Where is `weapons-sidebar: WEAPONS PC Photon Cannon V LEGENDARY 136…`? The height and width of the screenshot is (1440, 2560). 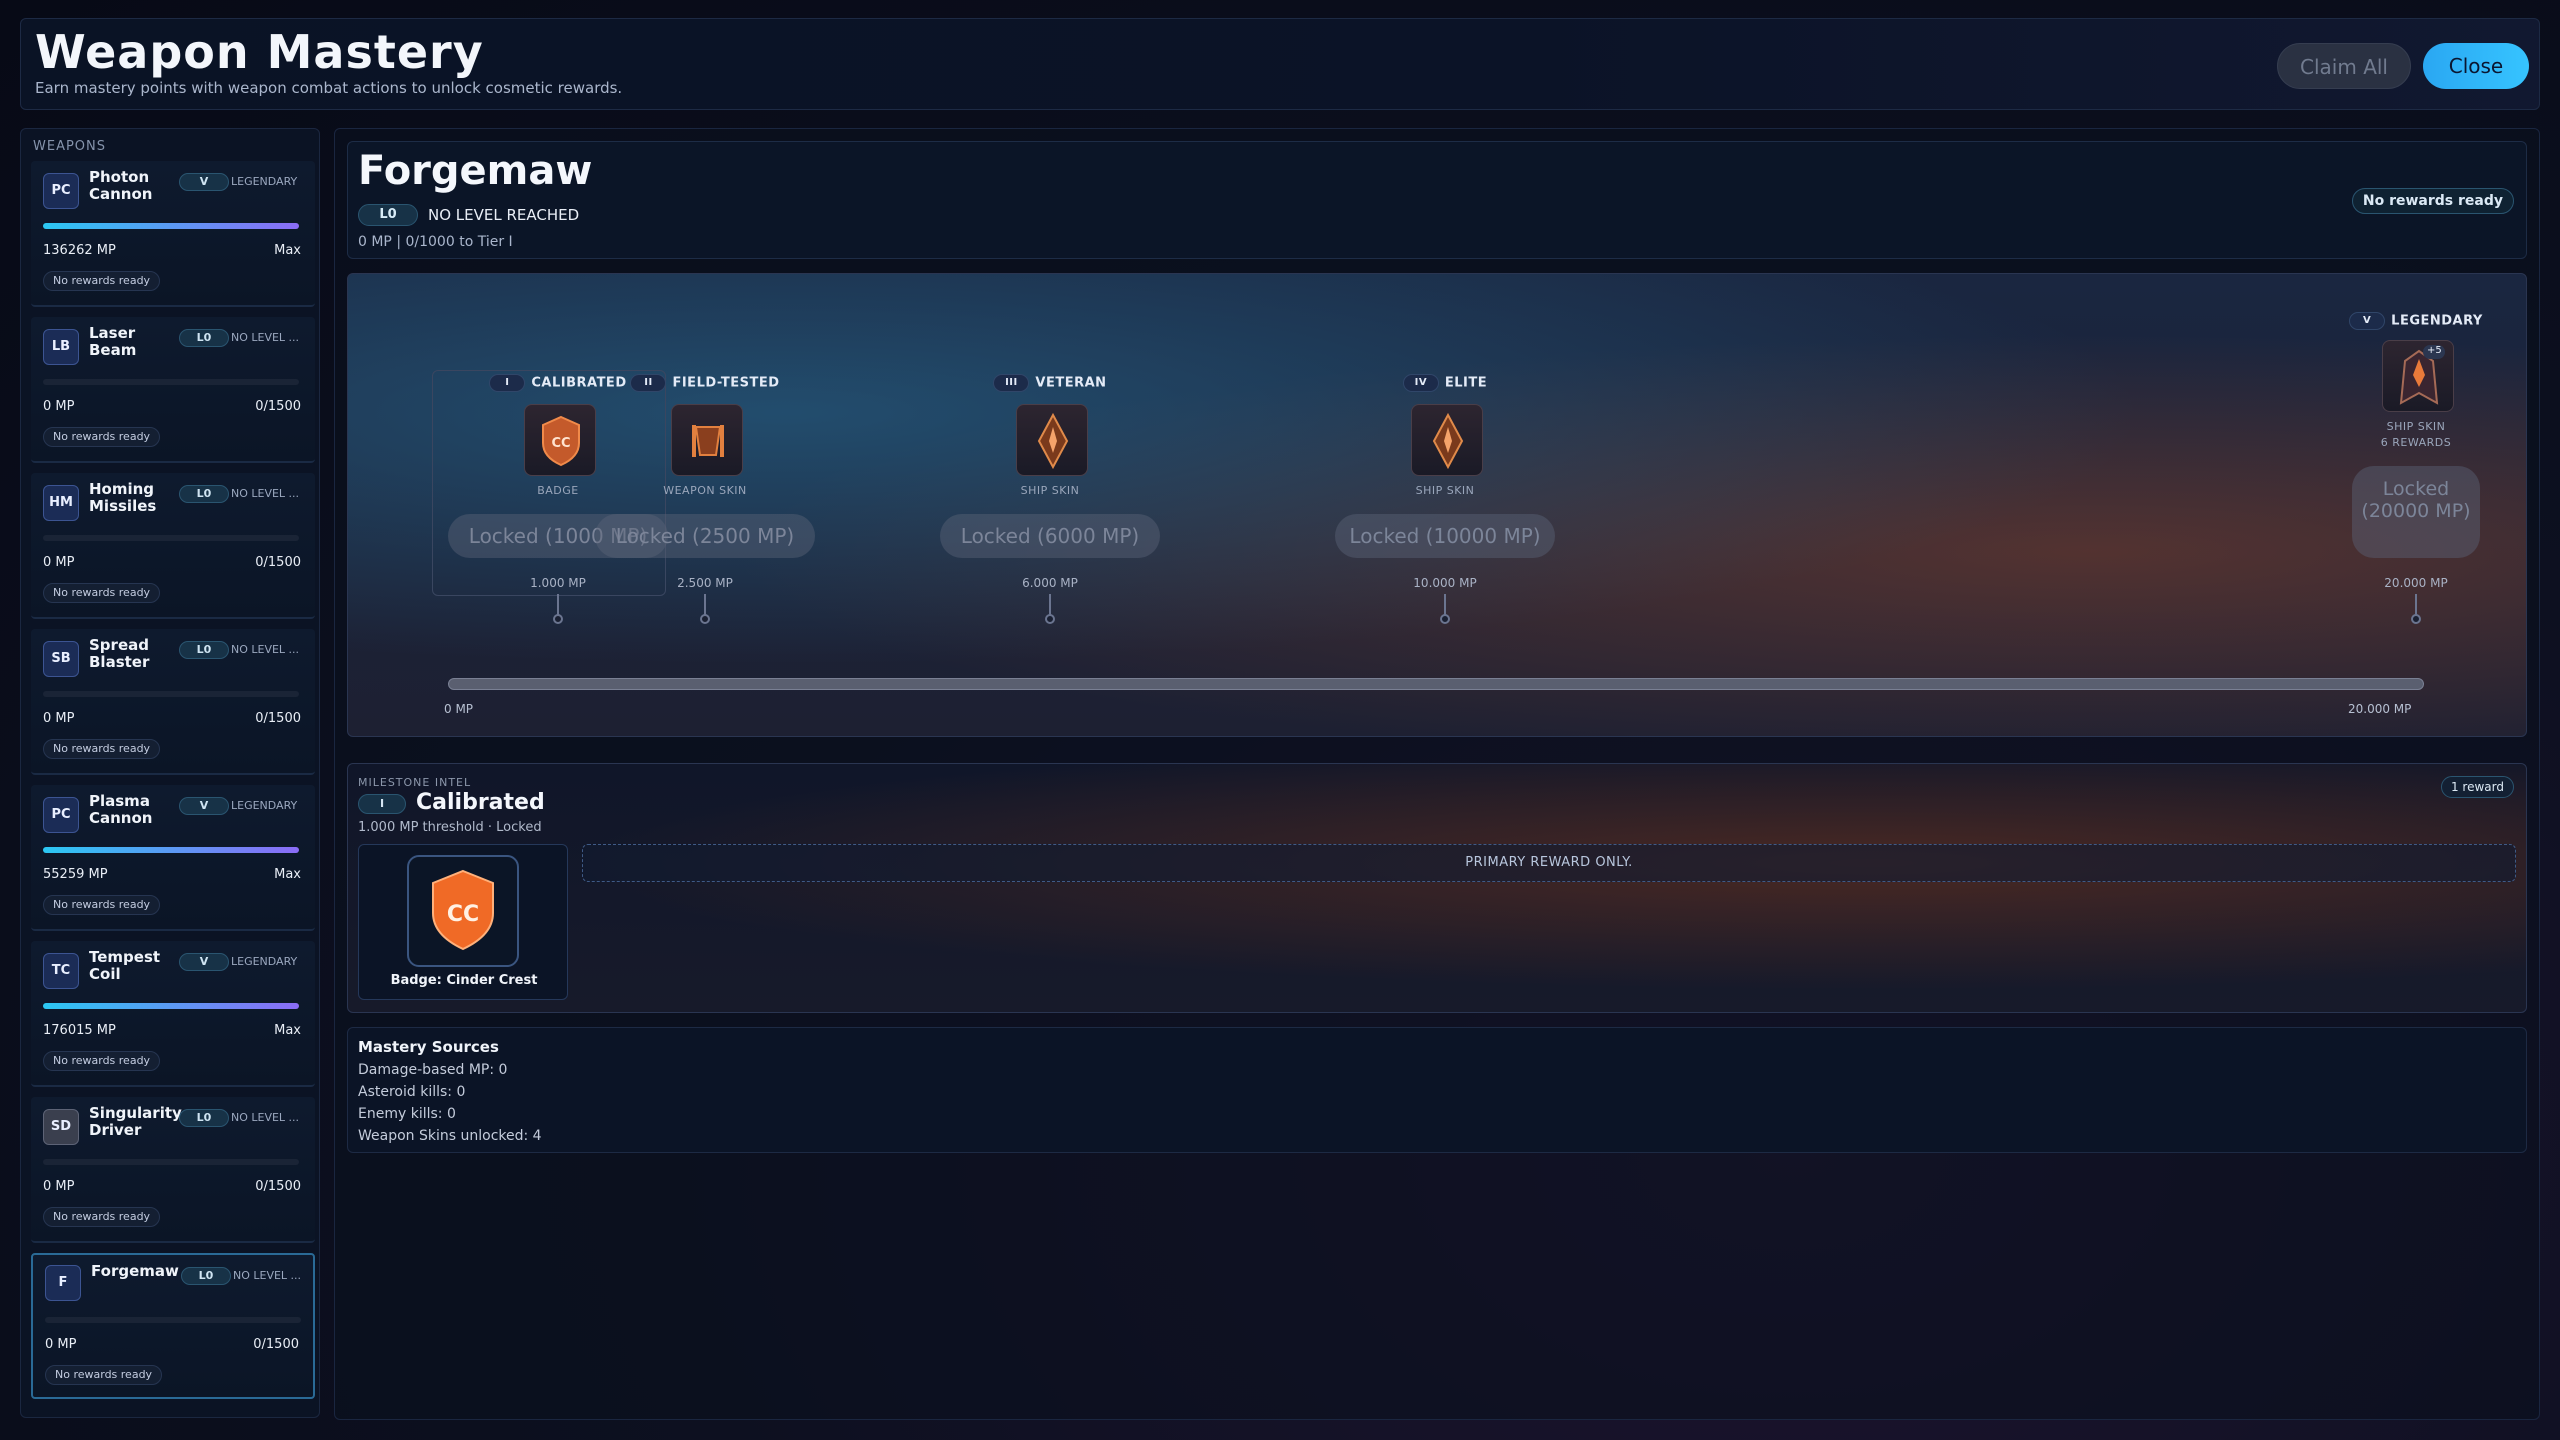
weapons-sidebar: WEAPONS PC Photon Cannon V LEGENDARY 136… is located at coordinates (170, 773).